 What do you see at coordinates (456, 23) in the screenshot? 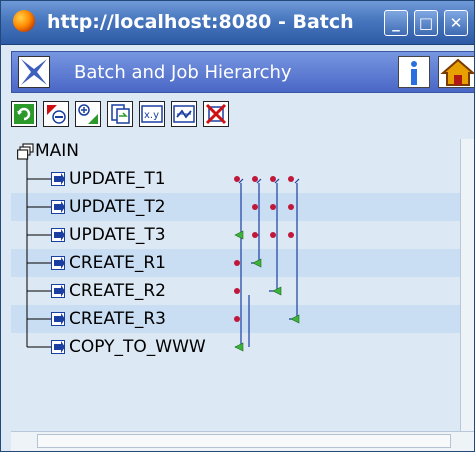
I see `close-button: ✕` at bounding box center [456, 23].